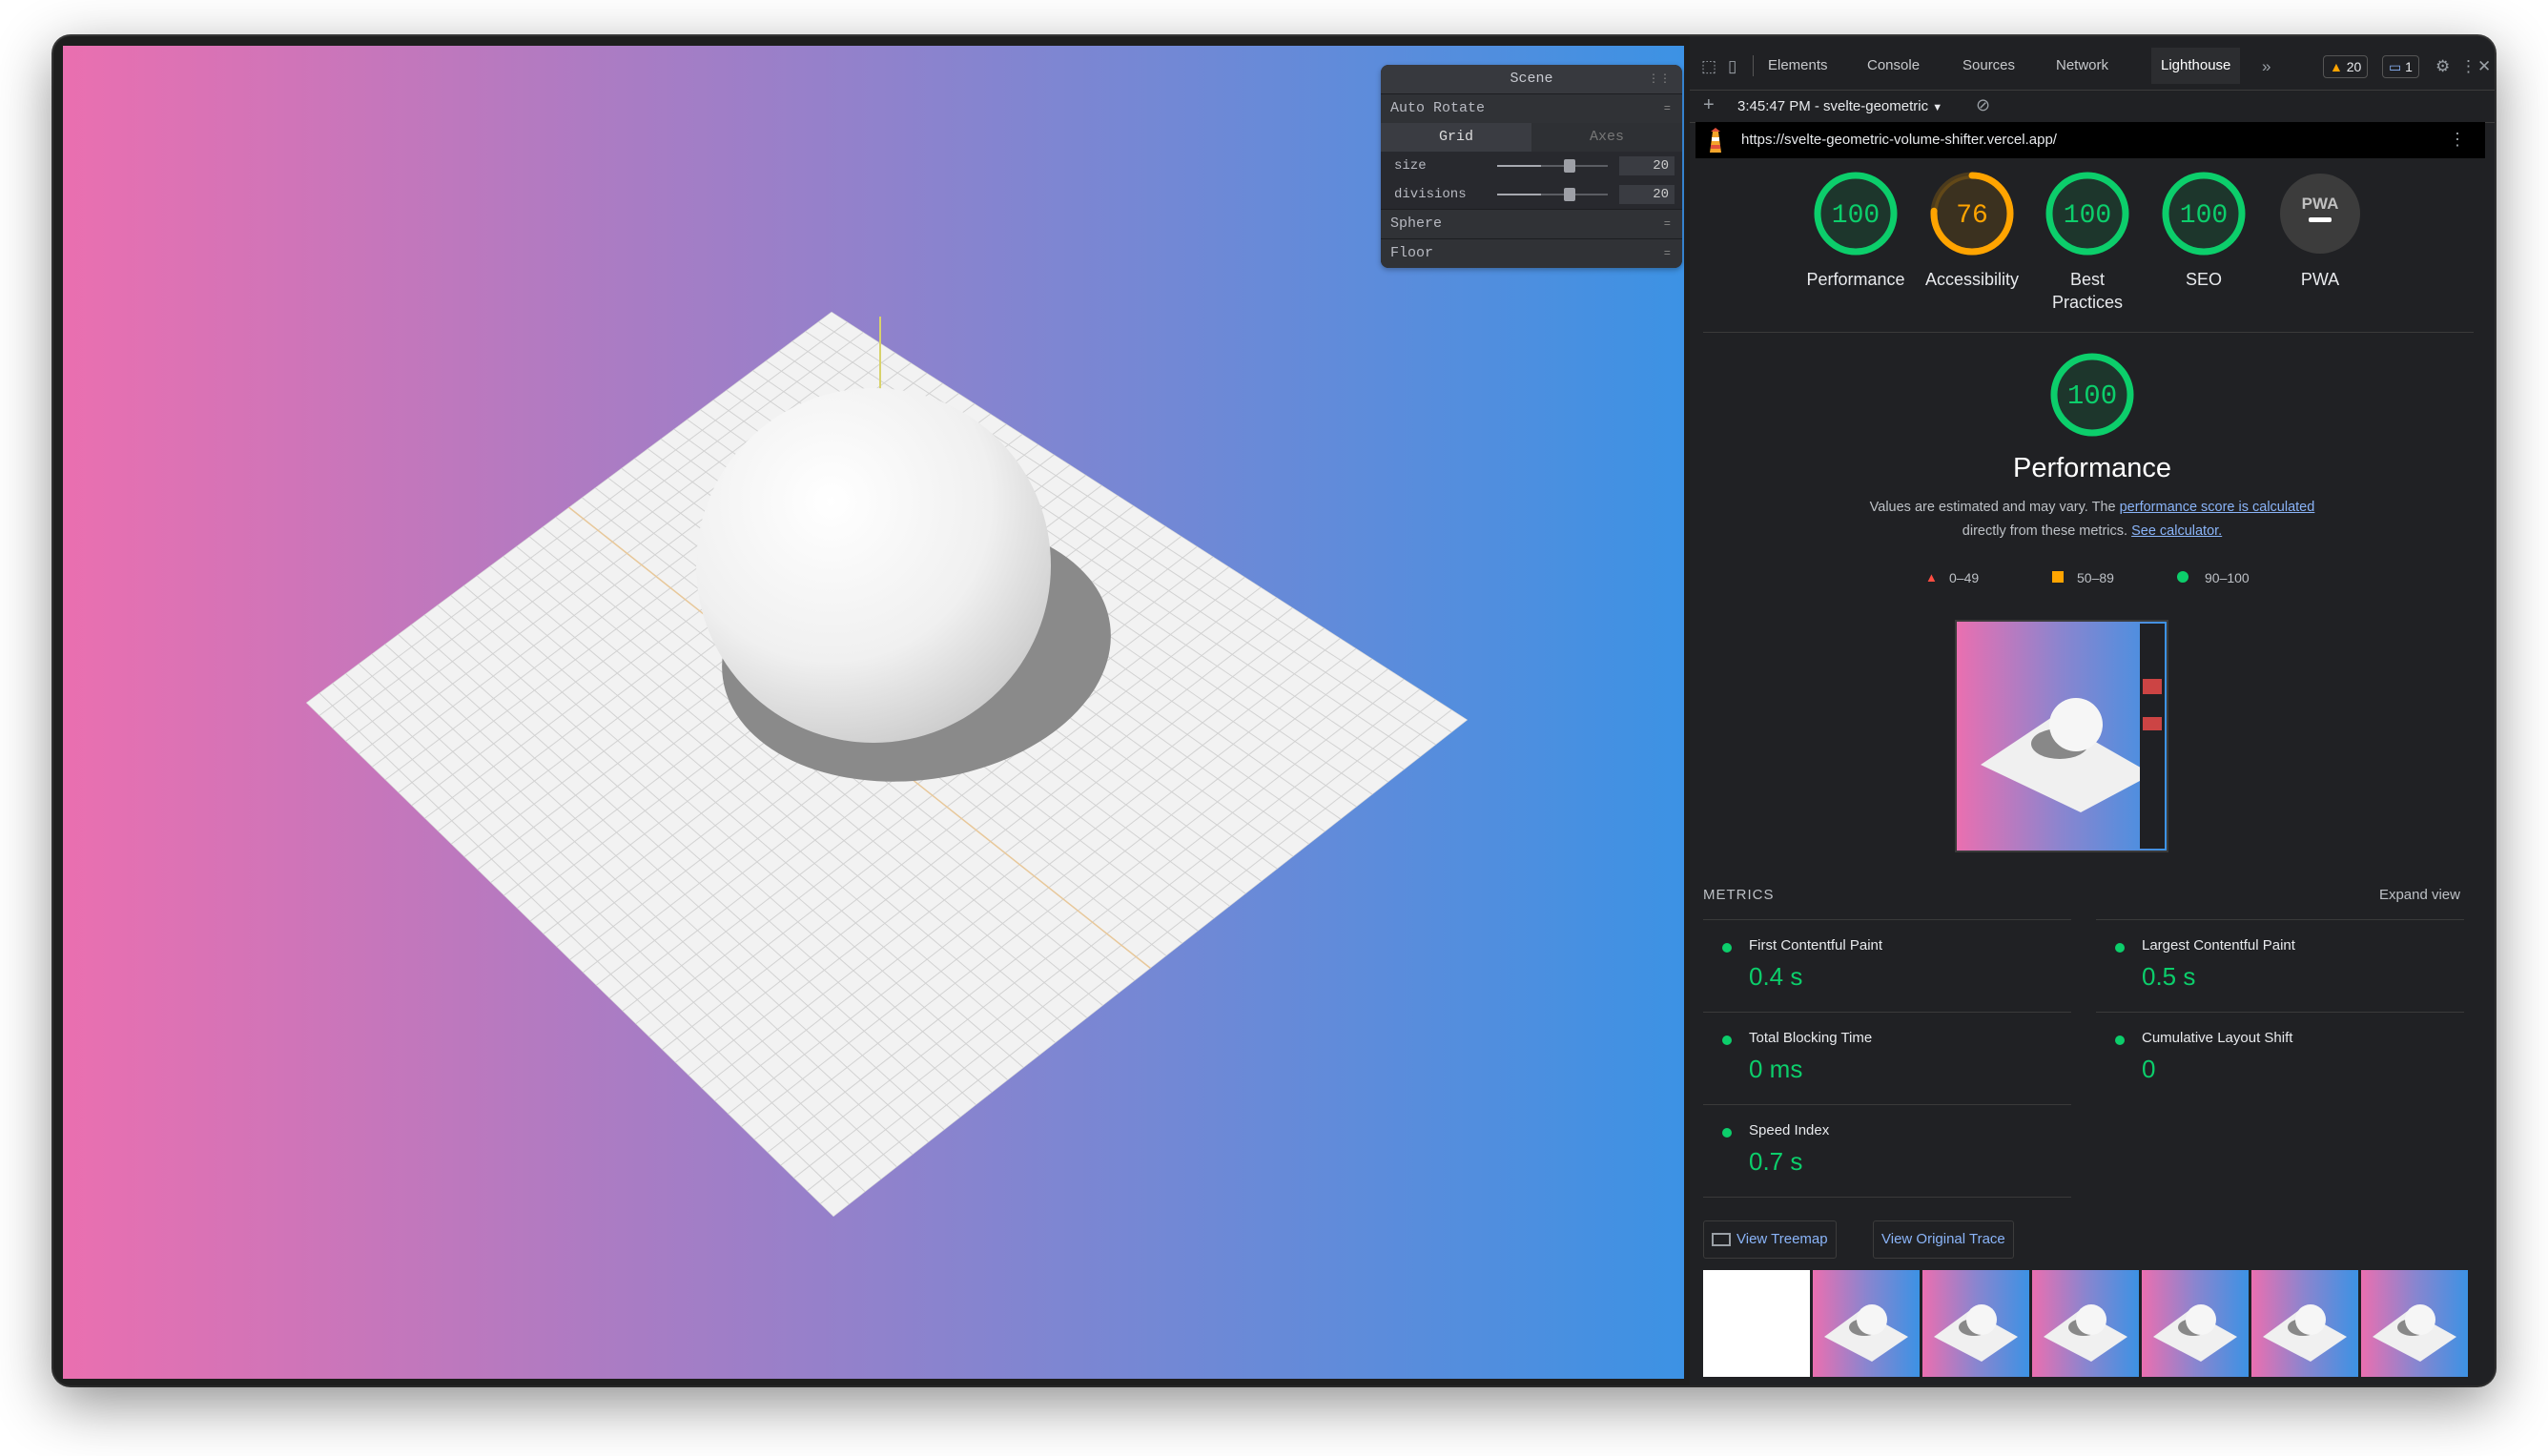 The height and width of the screenshot is (1456, 2548). What do you see at coordinates (1659, 79) in the screenshot?
I see `drag-handle-icon: ⋮⋮` at bounding box center [1659, 79].